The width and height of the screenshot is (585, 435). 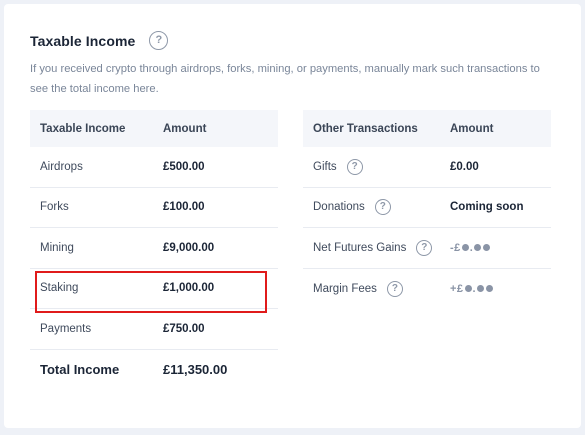 I want to click on row-amount: £100.00, so click(x=184, y=207).